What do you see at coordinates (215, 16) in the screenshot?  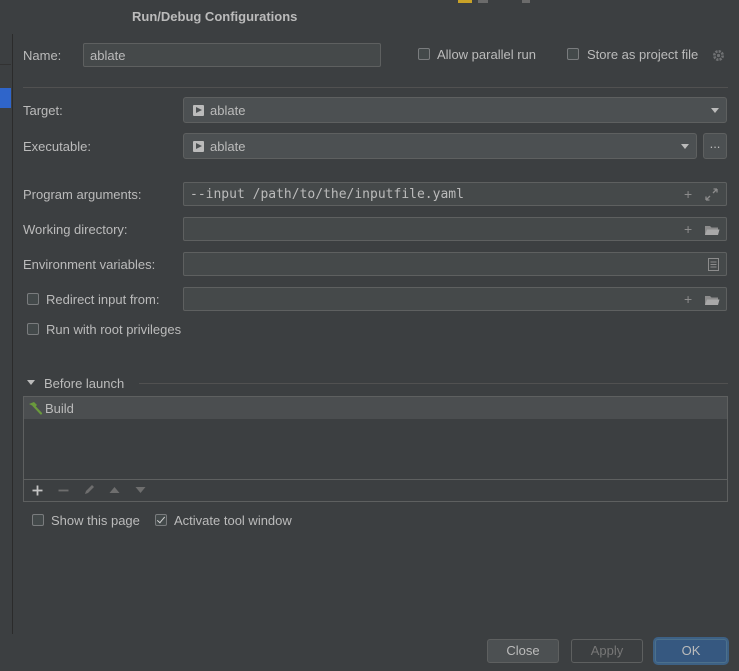 I see `window-title: Run/Debug Configurations` at bounding box center [215, 16].